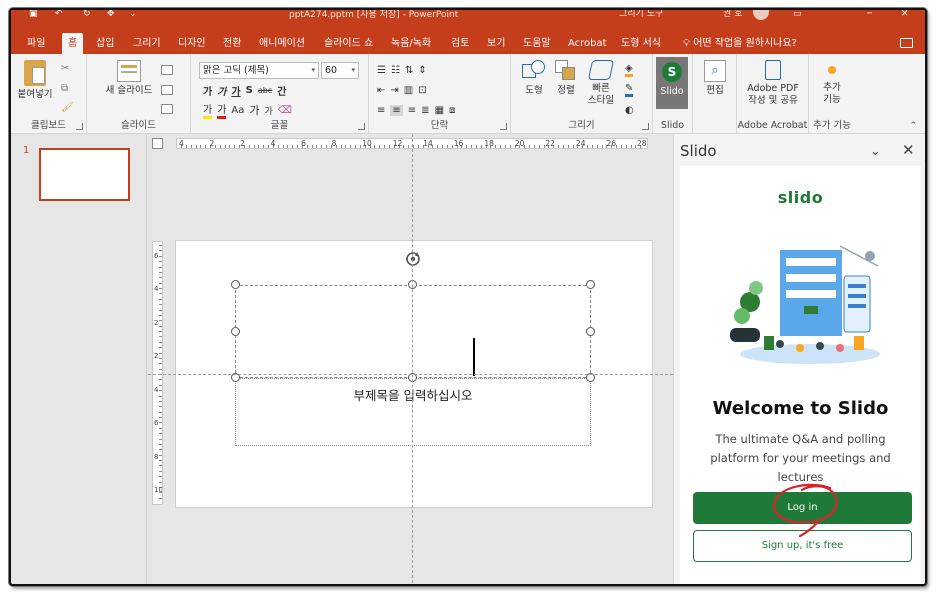 The width and height of the screenshot is (936, 595). What do you see at coordinates (413, 258) in the screenshot?
I see `rotate-handle-icon` at bounding box center [413, 258].